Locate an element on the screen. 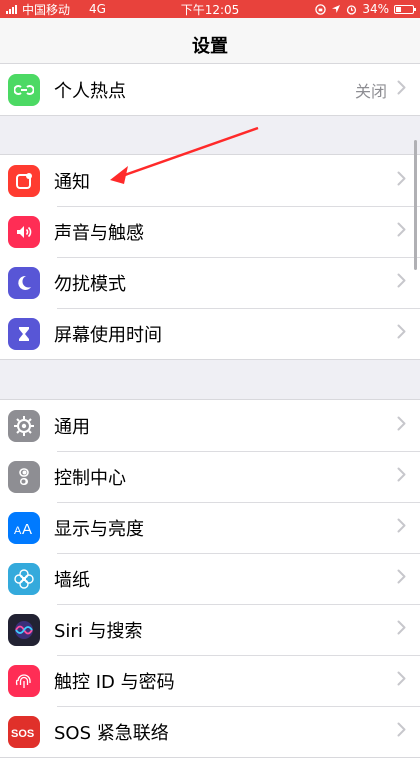  row-label: 通知 is located at coordinates (72, 182).